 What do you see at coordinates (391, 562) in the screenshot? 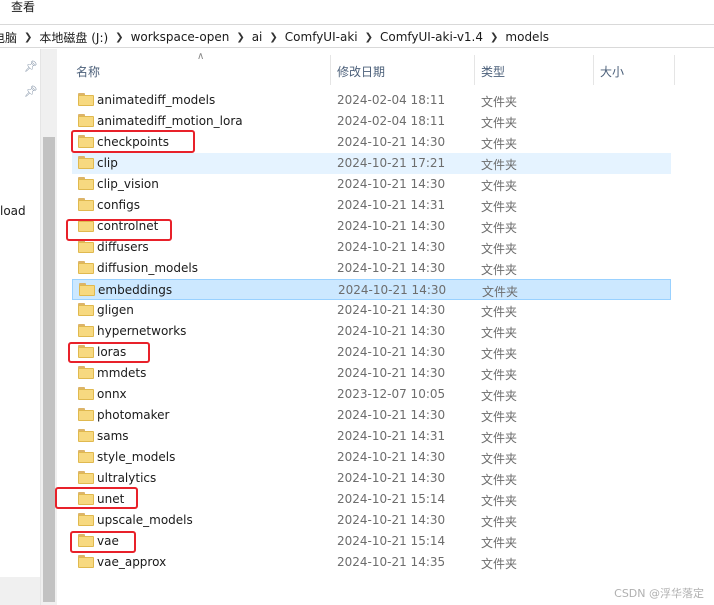
I see `file-modified-date: 2024-10-21 14:35` at bounding box center [391, 562].